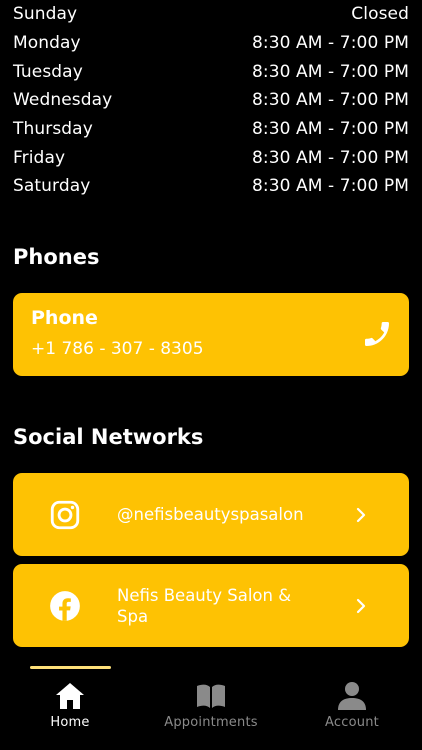 The width and height of the screenshot is (422, 750). What do you see at coordinates (211, 722) in the screenshot?
I see `tab-appointments-label: Appointments` at bounding box center [211, 722].